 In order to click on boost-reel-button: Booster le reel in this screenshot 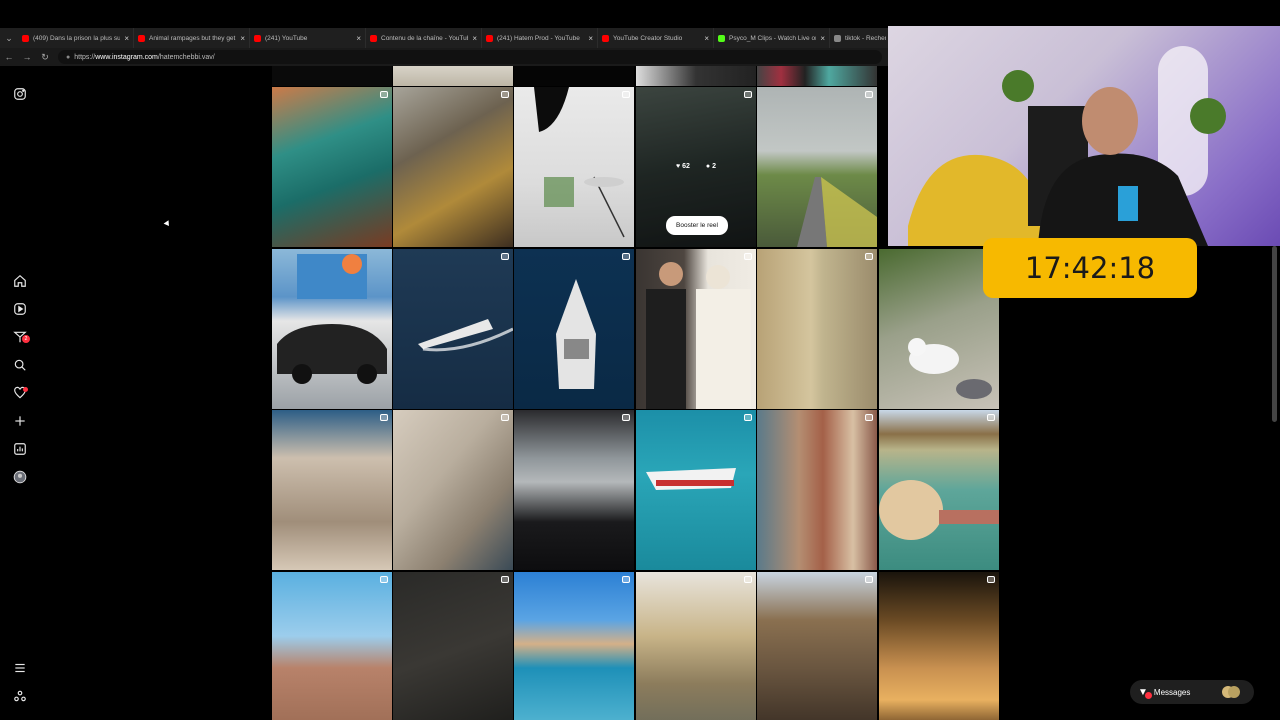, I will do `click(697, 225)`.